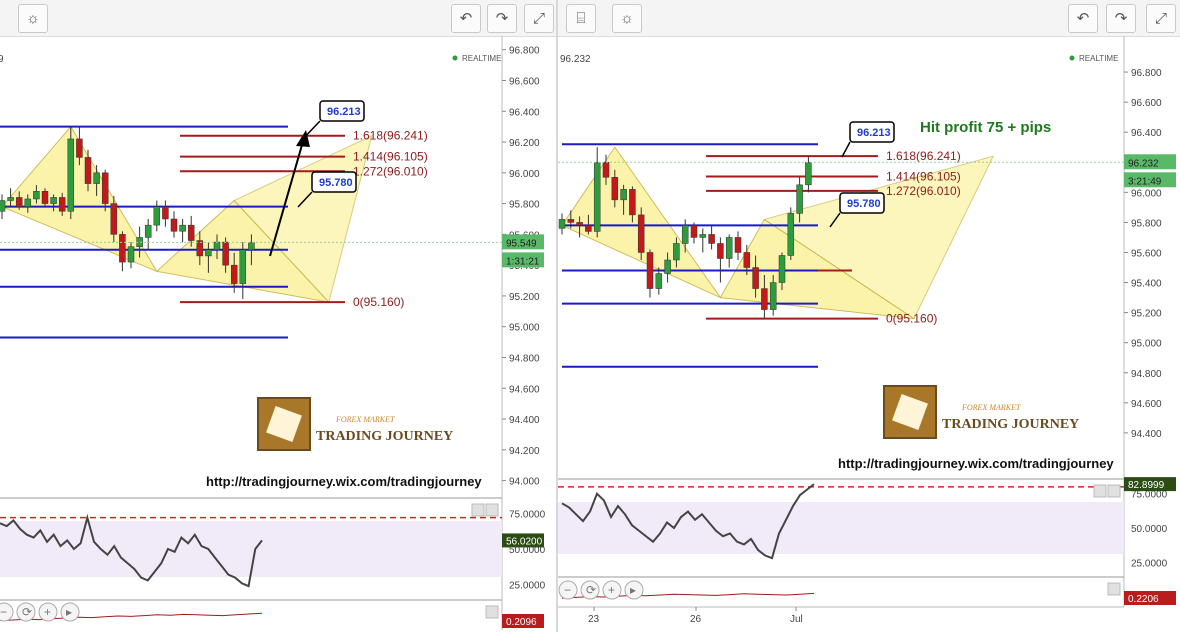 This screenshot has width=1180, height=632. I want to click on time-tag: 1:31:21, so click(523, 261).